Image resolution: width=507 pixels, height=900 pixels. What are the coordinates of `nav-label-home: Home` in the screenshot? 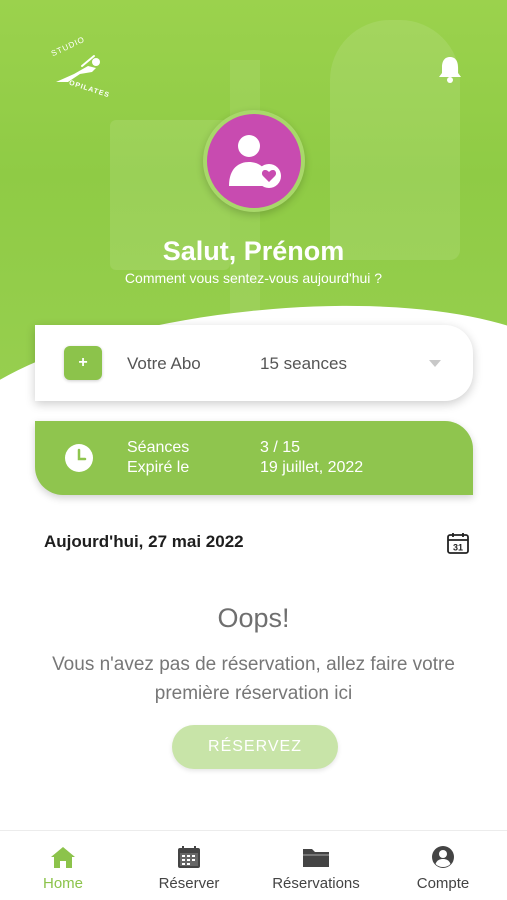 It's located at (62, 883).